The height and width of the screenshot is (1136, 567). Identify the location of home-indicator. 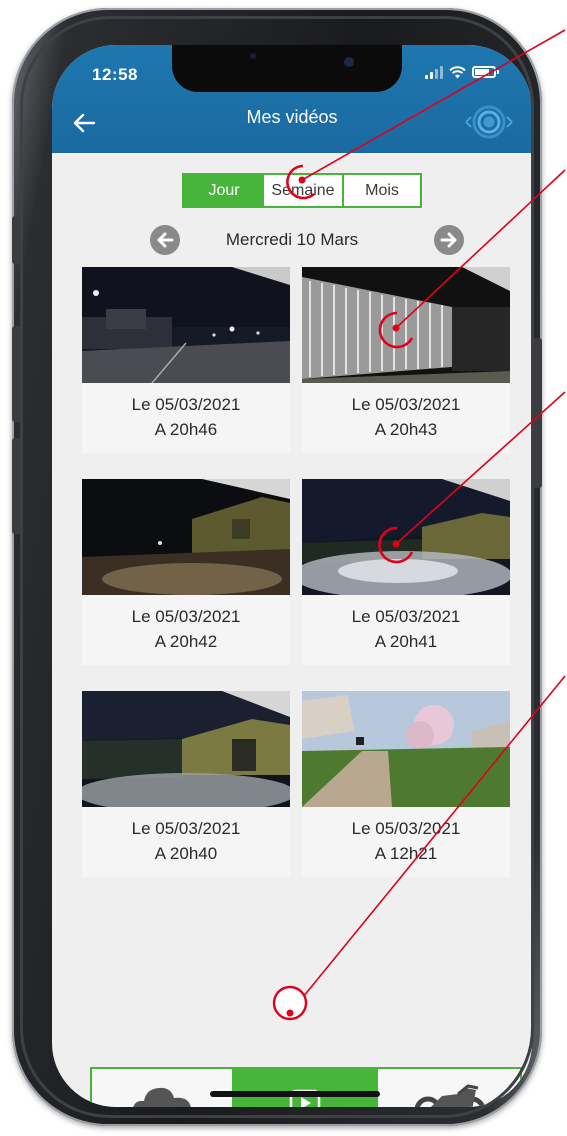
(295, 1094).